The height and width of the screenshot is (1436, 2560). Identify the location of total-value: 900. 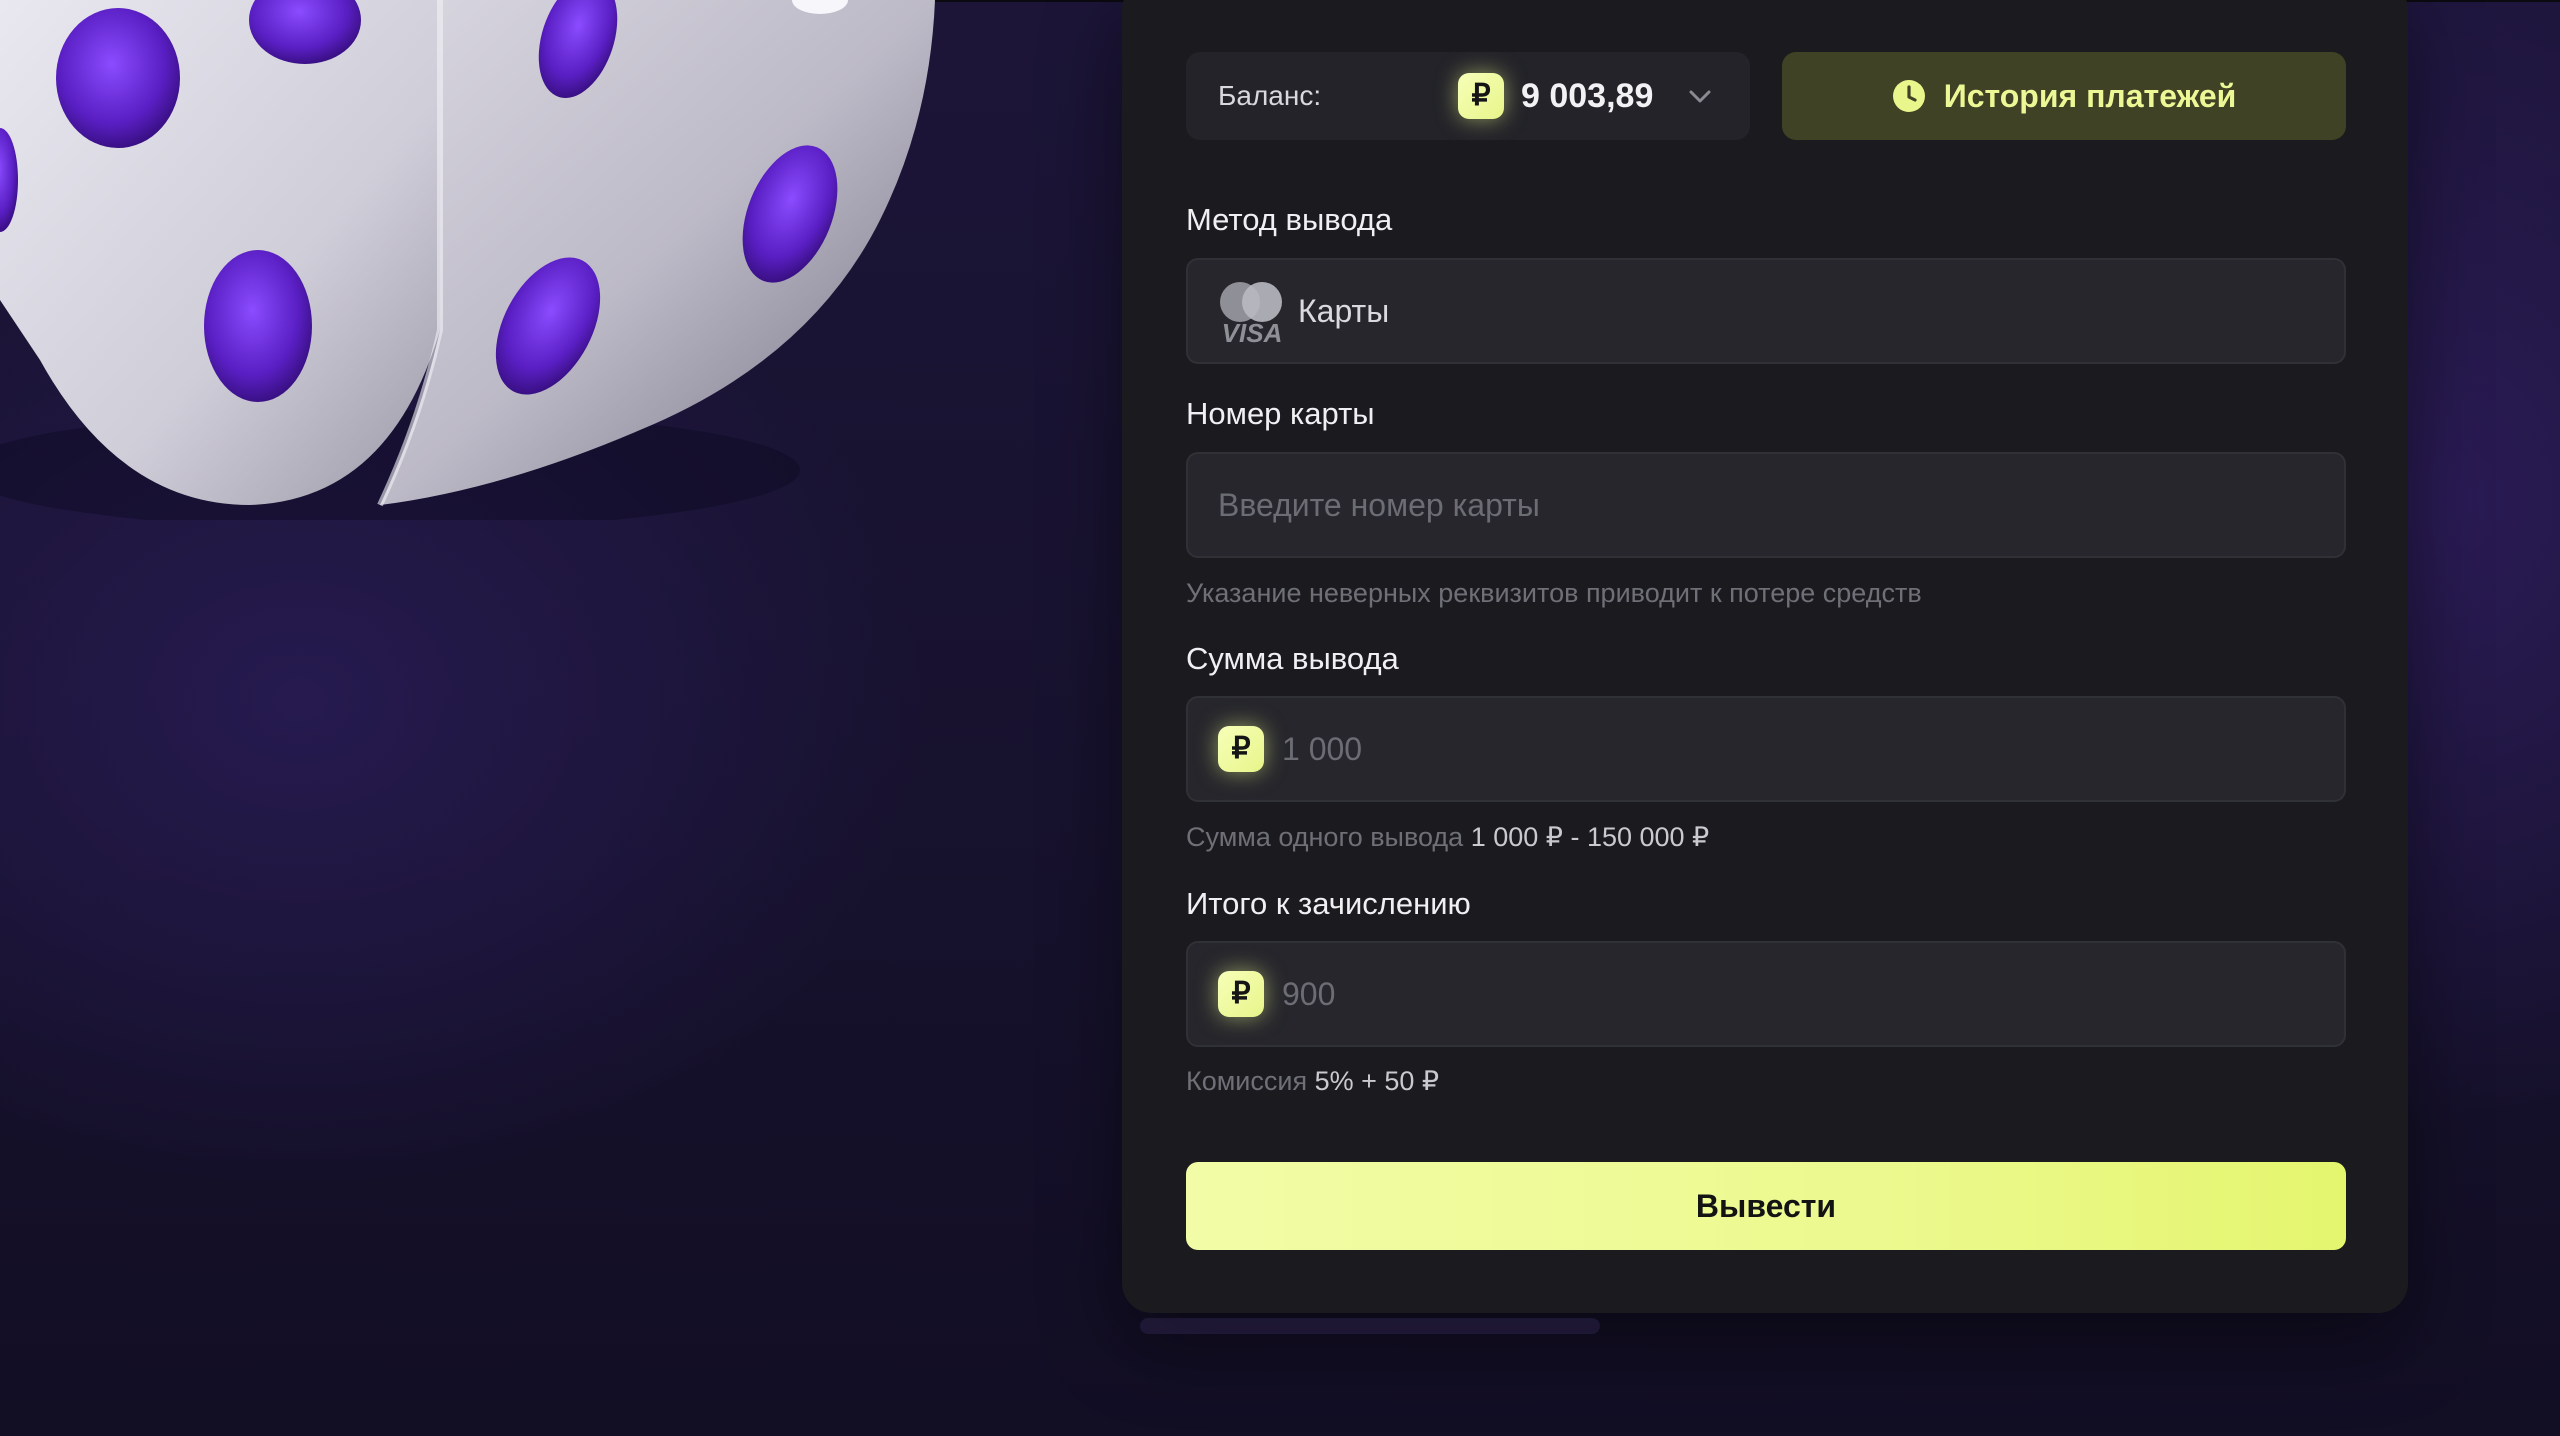
(1309, 994).